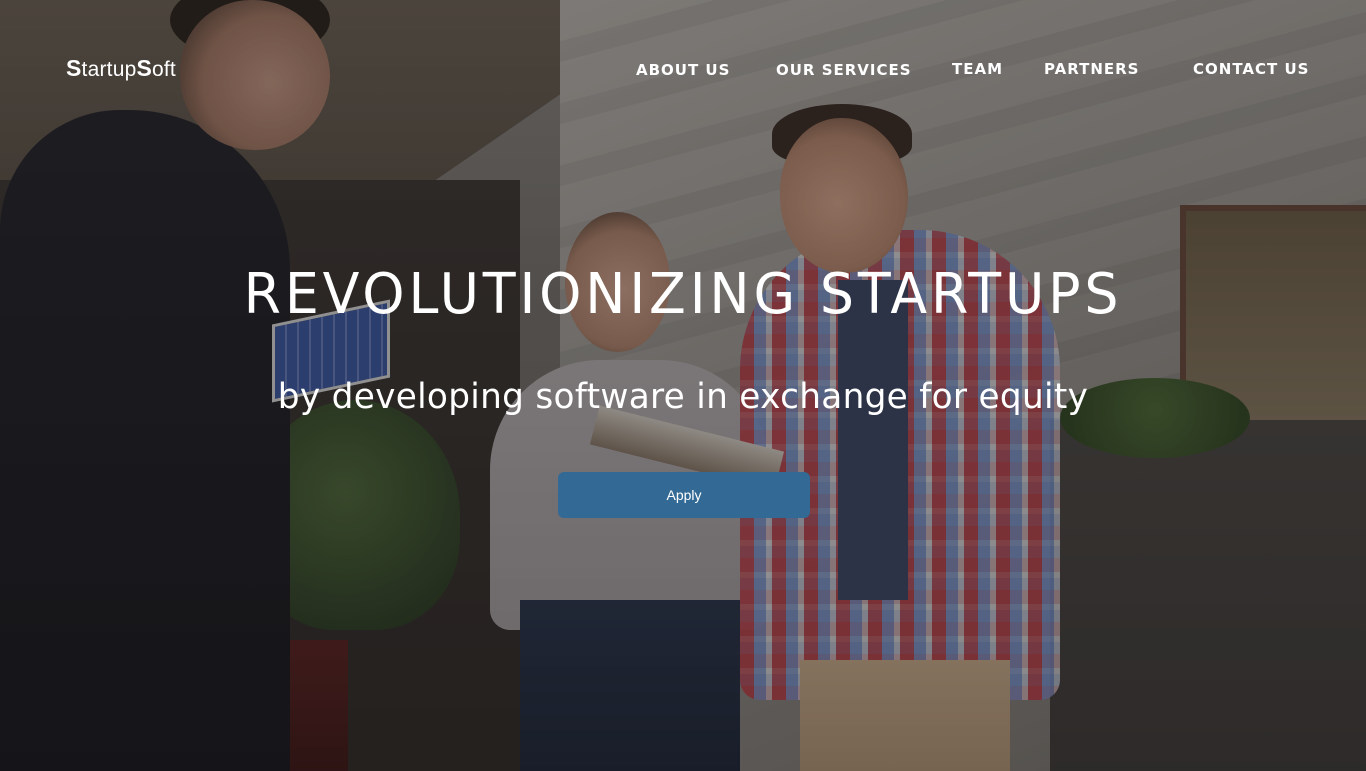 This screenshot has height=771, width=1366. I want to click on nav-link-contact-us: CONTACT US, so click(1251, 69).